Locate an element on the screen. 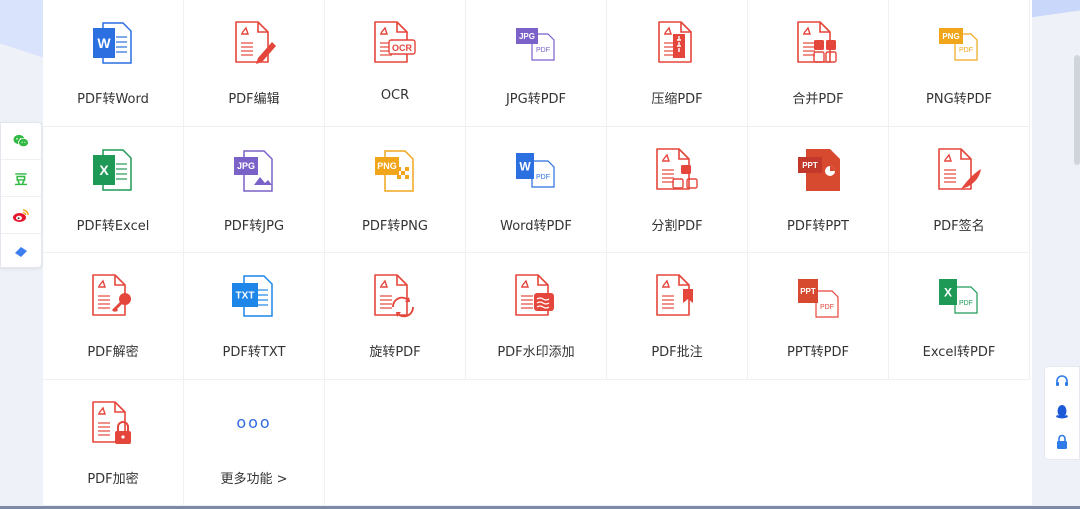 Image resolution: width=1080 pixels, height=509 pixels. weibo-icon is located at coordinates (21, 215).